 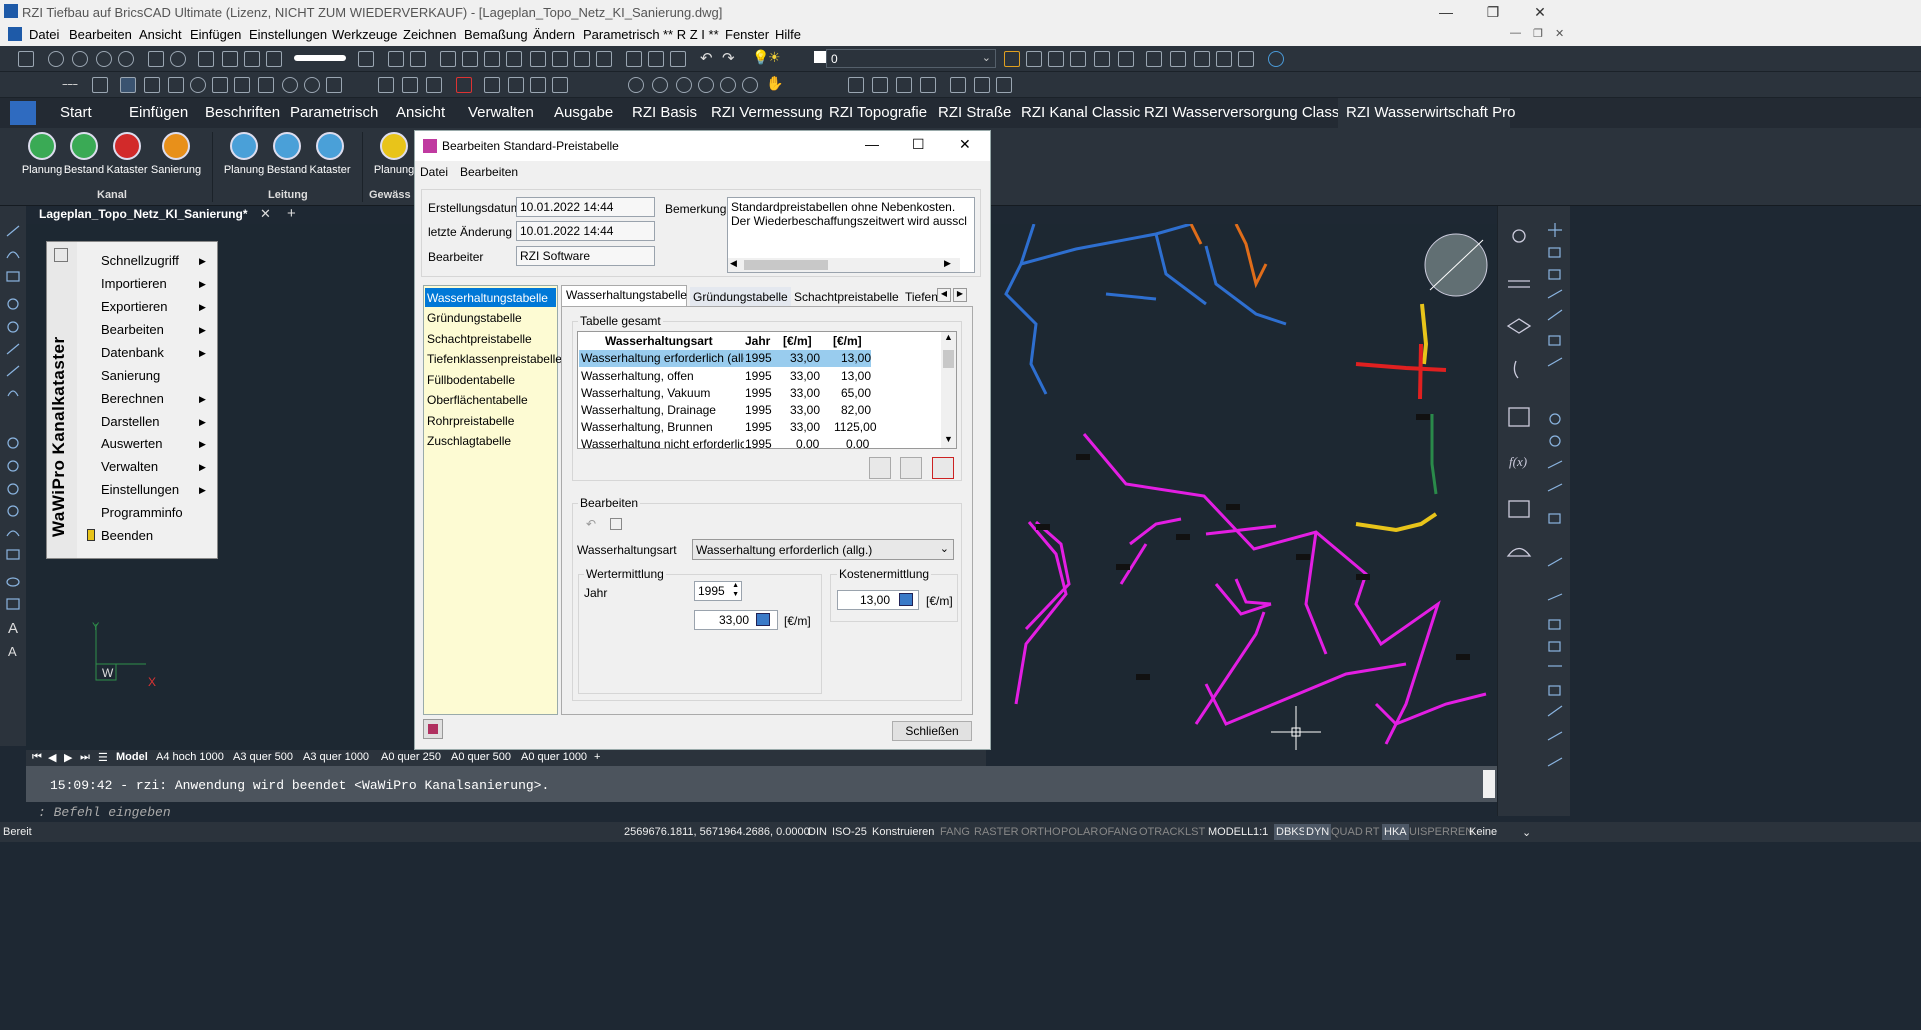 I want to click on add-row-icon, so click(x=880, y=468).